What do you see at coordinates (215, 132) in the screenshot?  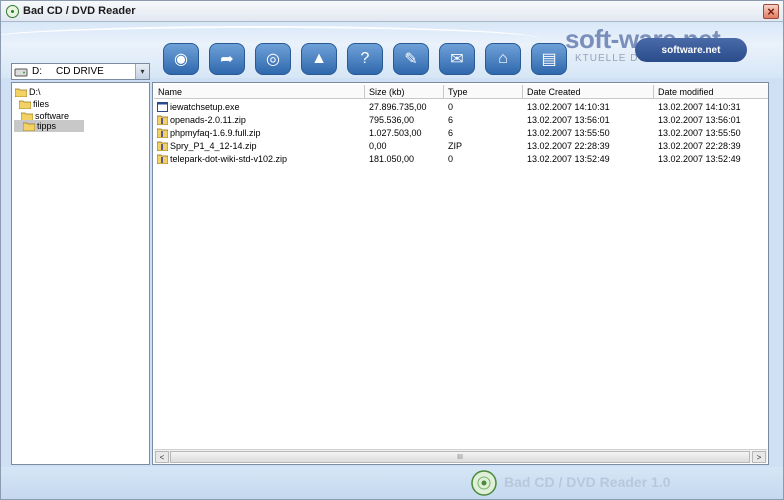 I see `cell-text: phpmyfaq-1.6.9.full.zip` at bounding box center [215, 132].